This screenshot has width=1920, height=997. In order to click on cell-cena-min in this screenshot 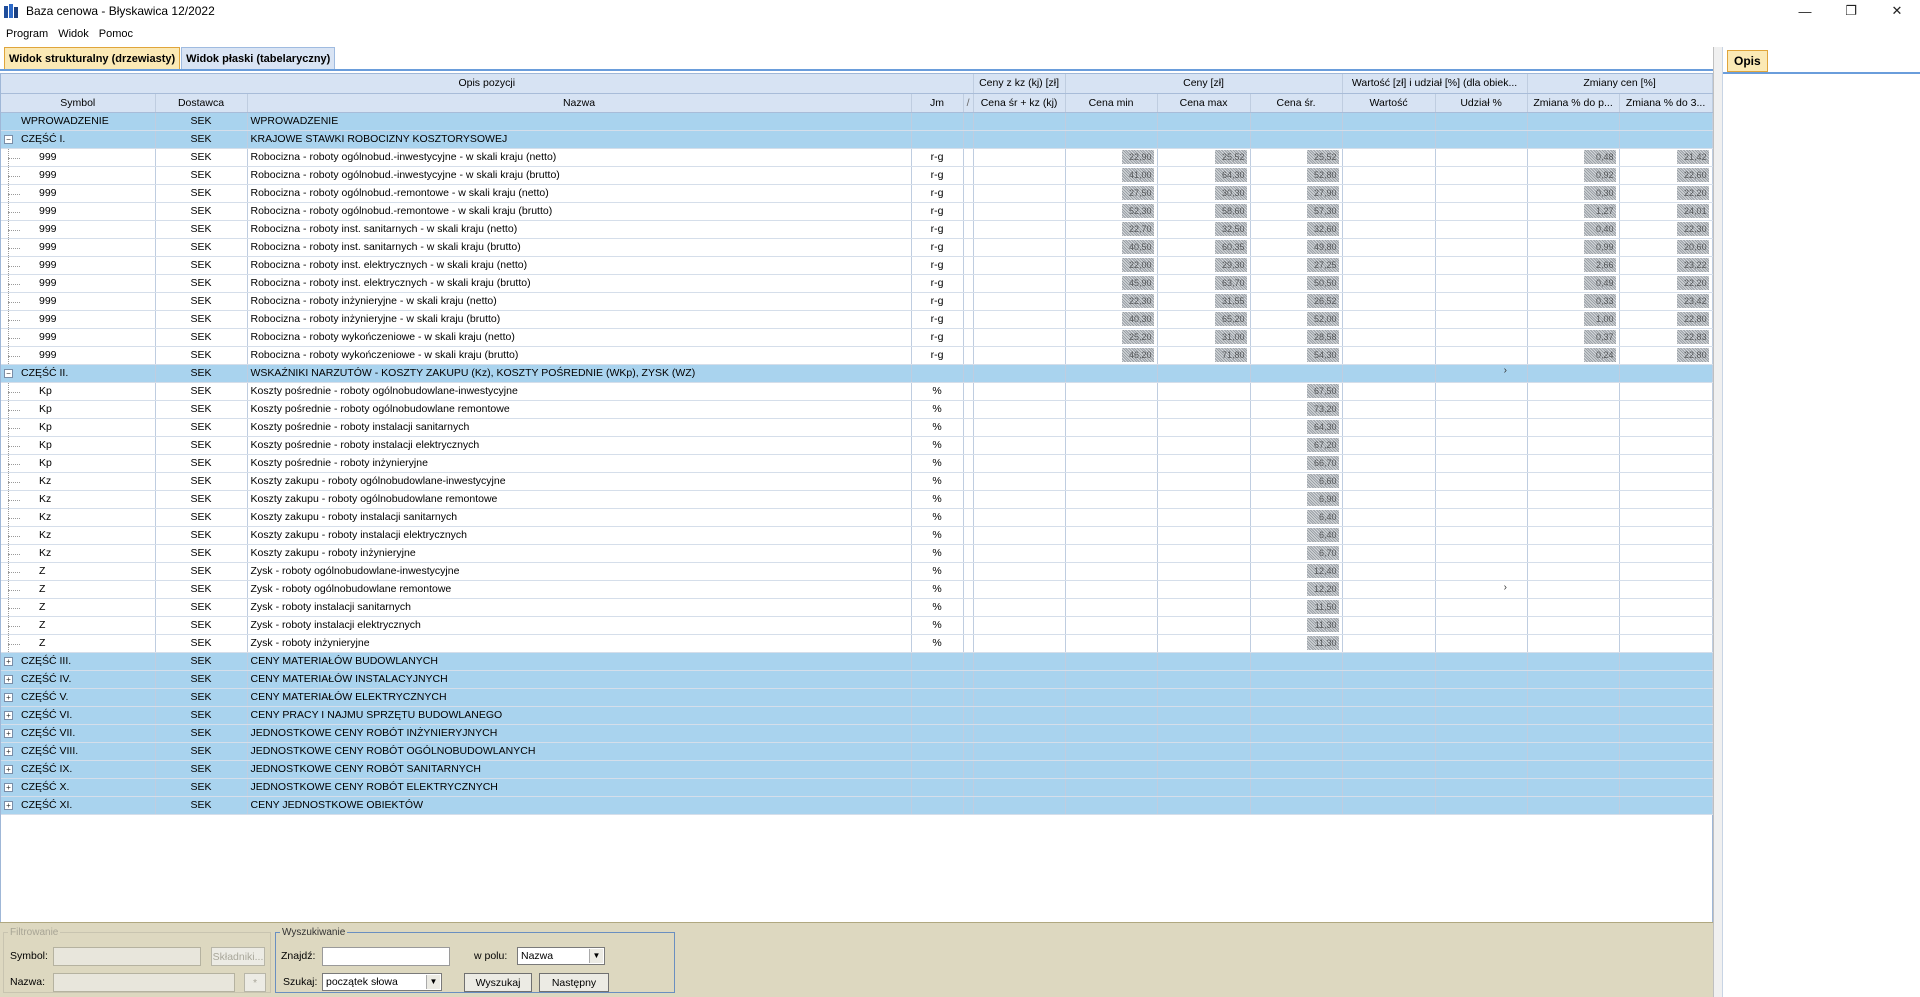, I will do `click(1111, 679)`.